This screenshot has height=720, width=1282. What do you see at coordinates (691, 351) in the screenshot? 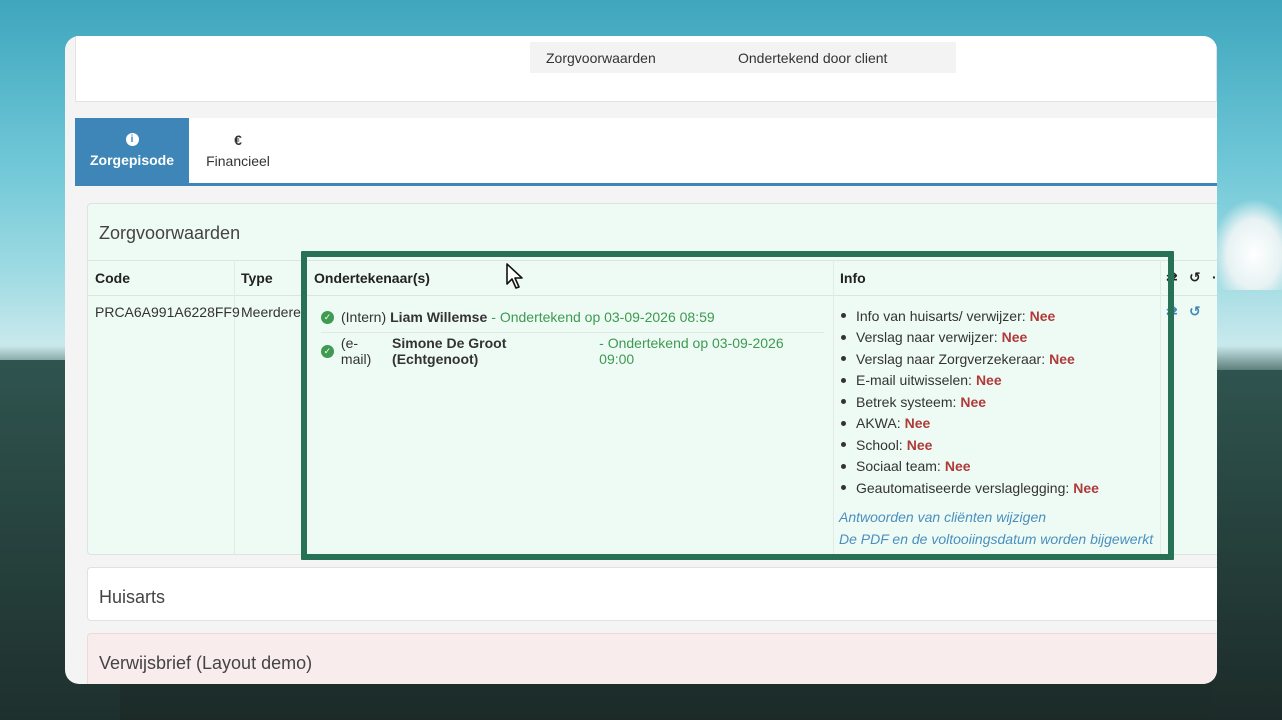
I see `signer-status: - Ondertekend op 03-09-2026 09:00` at bounding box center [691, 351].